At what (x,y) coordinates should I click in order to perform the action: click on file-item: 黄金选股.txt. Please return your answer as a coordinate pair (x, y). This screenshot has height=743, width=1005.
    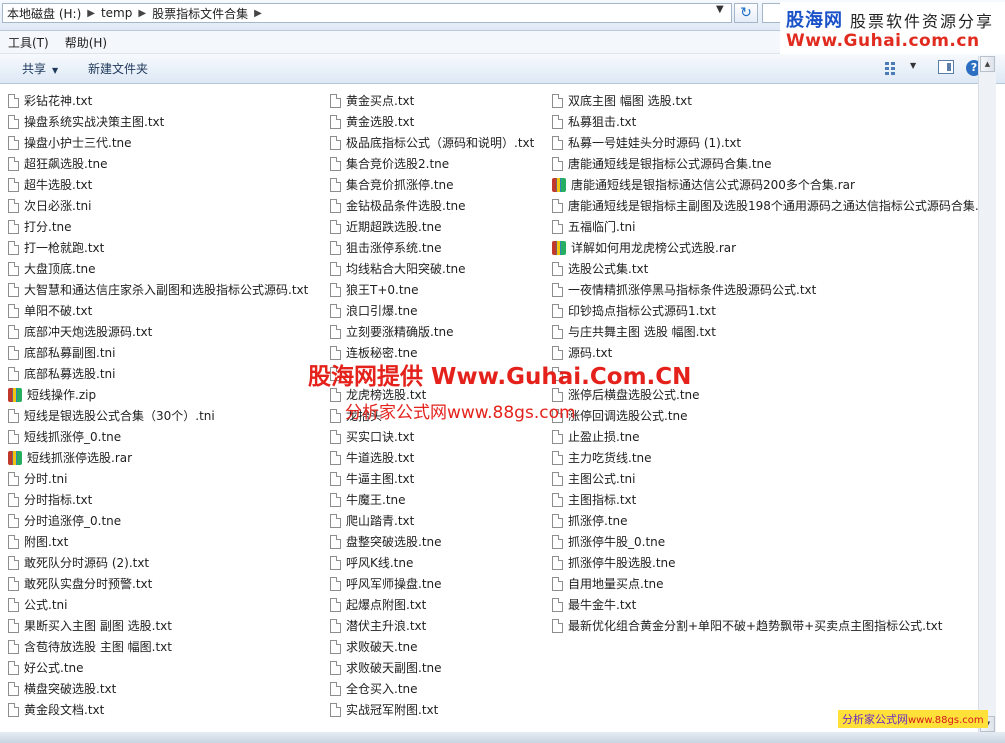
    Looking at the image, I should click on (432, 121).